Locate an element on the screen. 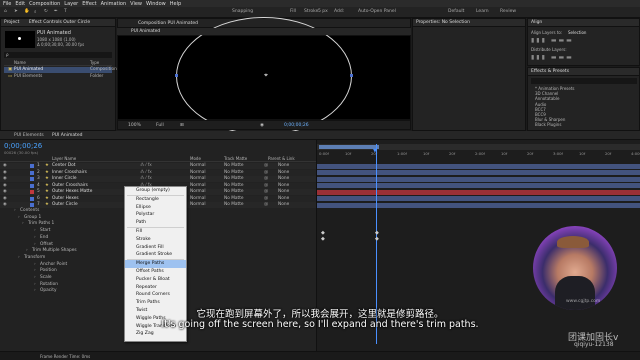 The width and height of the screenshot is (640, 360). column-layer-name: Layer Name is located at coordinates (64, 159).